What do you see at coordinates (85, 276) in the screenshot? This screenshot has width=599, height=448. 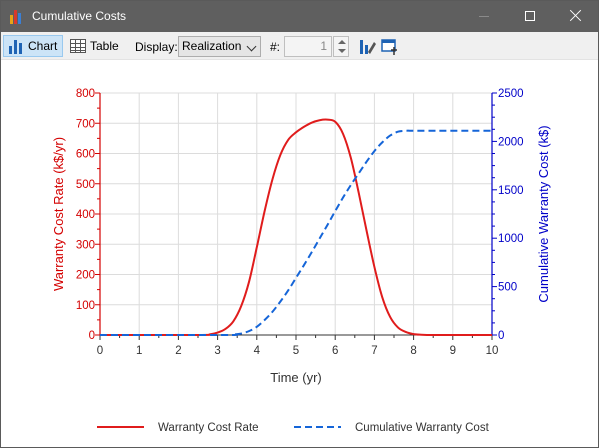 I see `left-tick-label: 200` at bounding box center [85, 276].